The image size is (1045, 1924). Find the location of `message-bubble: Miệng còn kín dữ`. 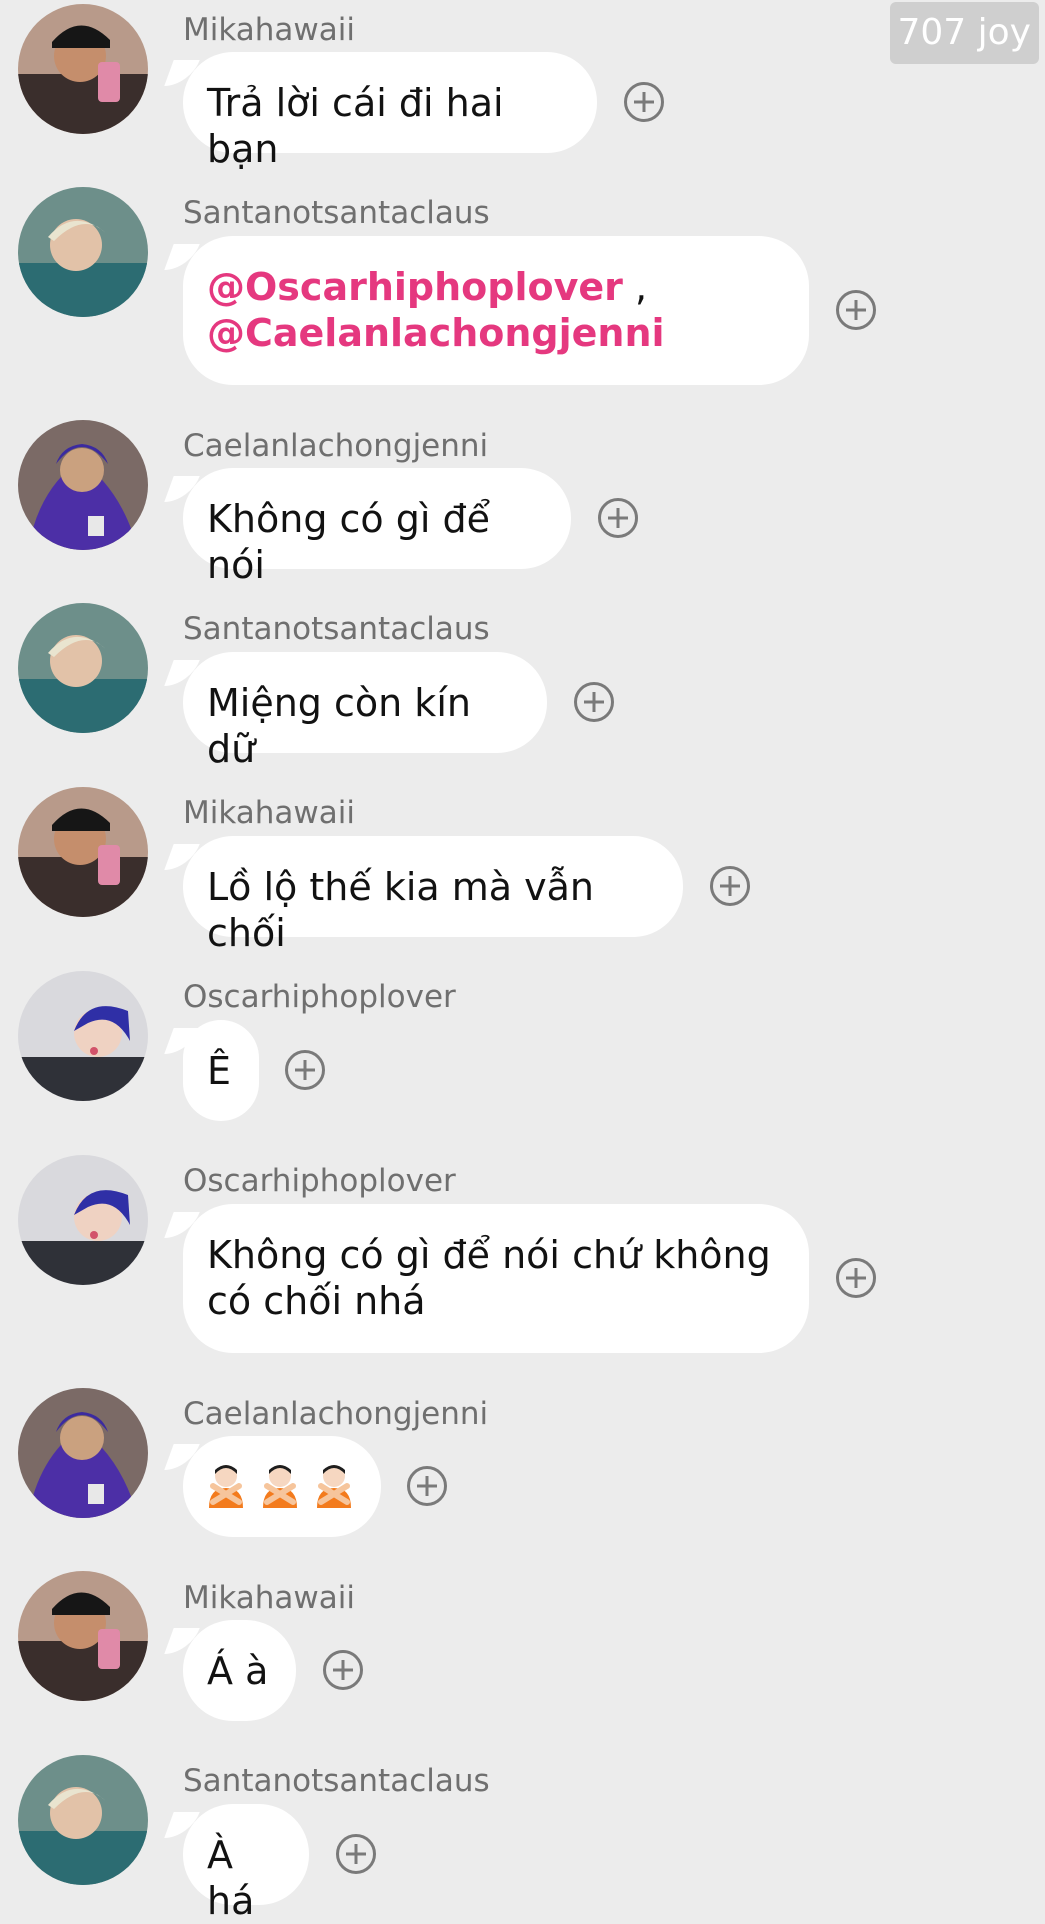

message-bubble: Miệng còn kín dữ is located at coordinates (365, 711).